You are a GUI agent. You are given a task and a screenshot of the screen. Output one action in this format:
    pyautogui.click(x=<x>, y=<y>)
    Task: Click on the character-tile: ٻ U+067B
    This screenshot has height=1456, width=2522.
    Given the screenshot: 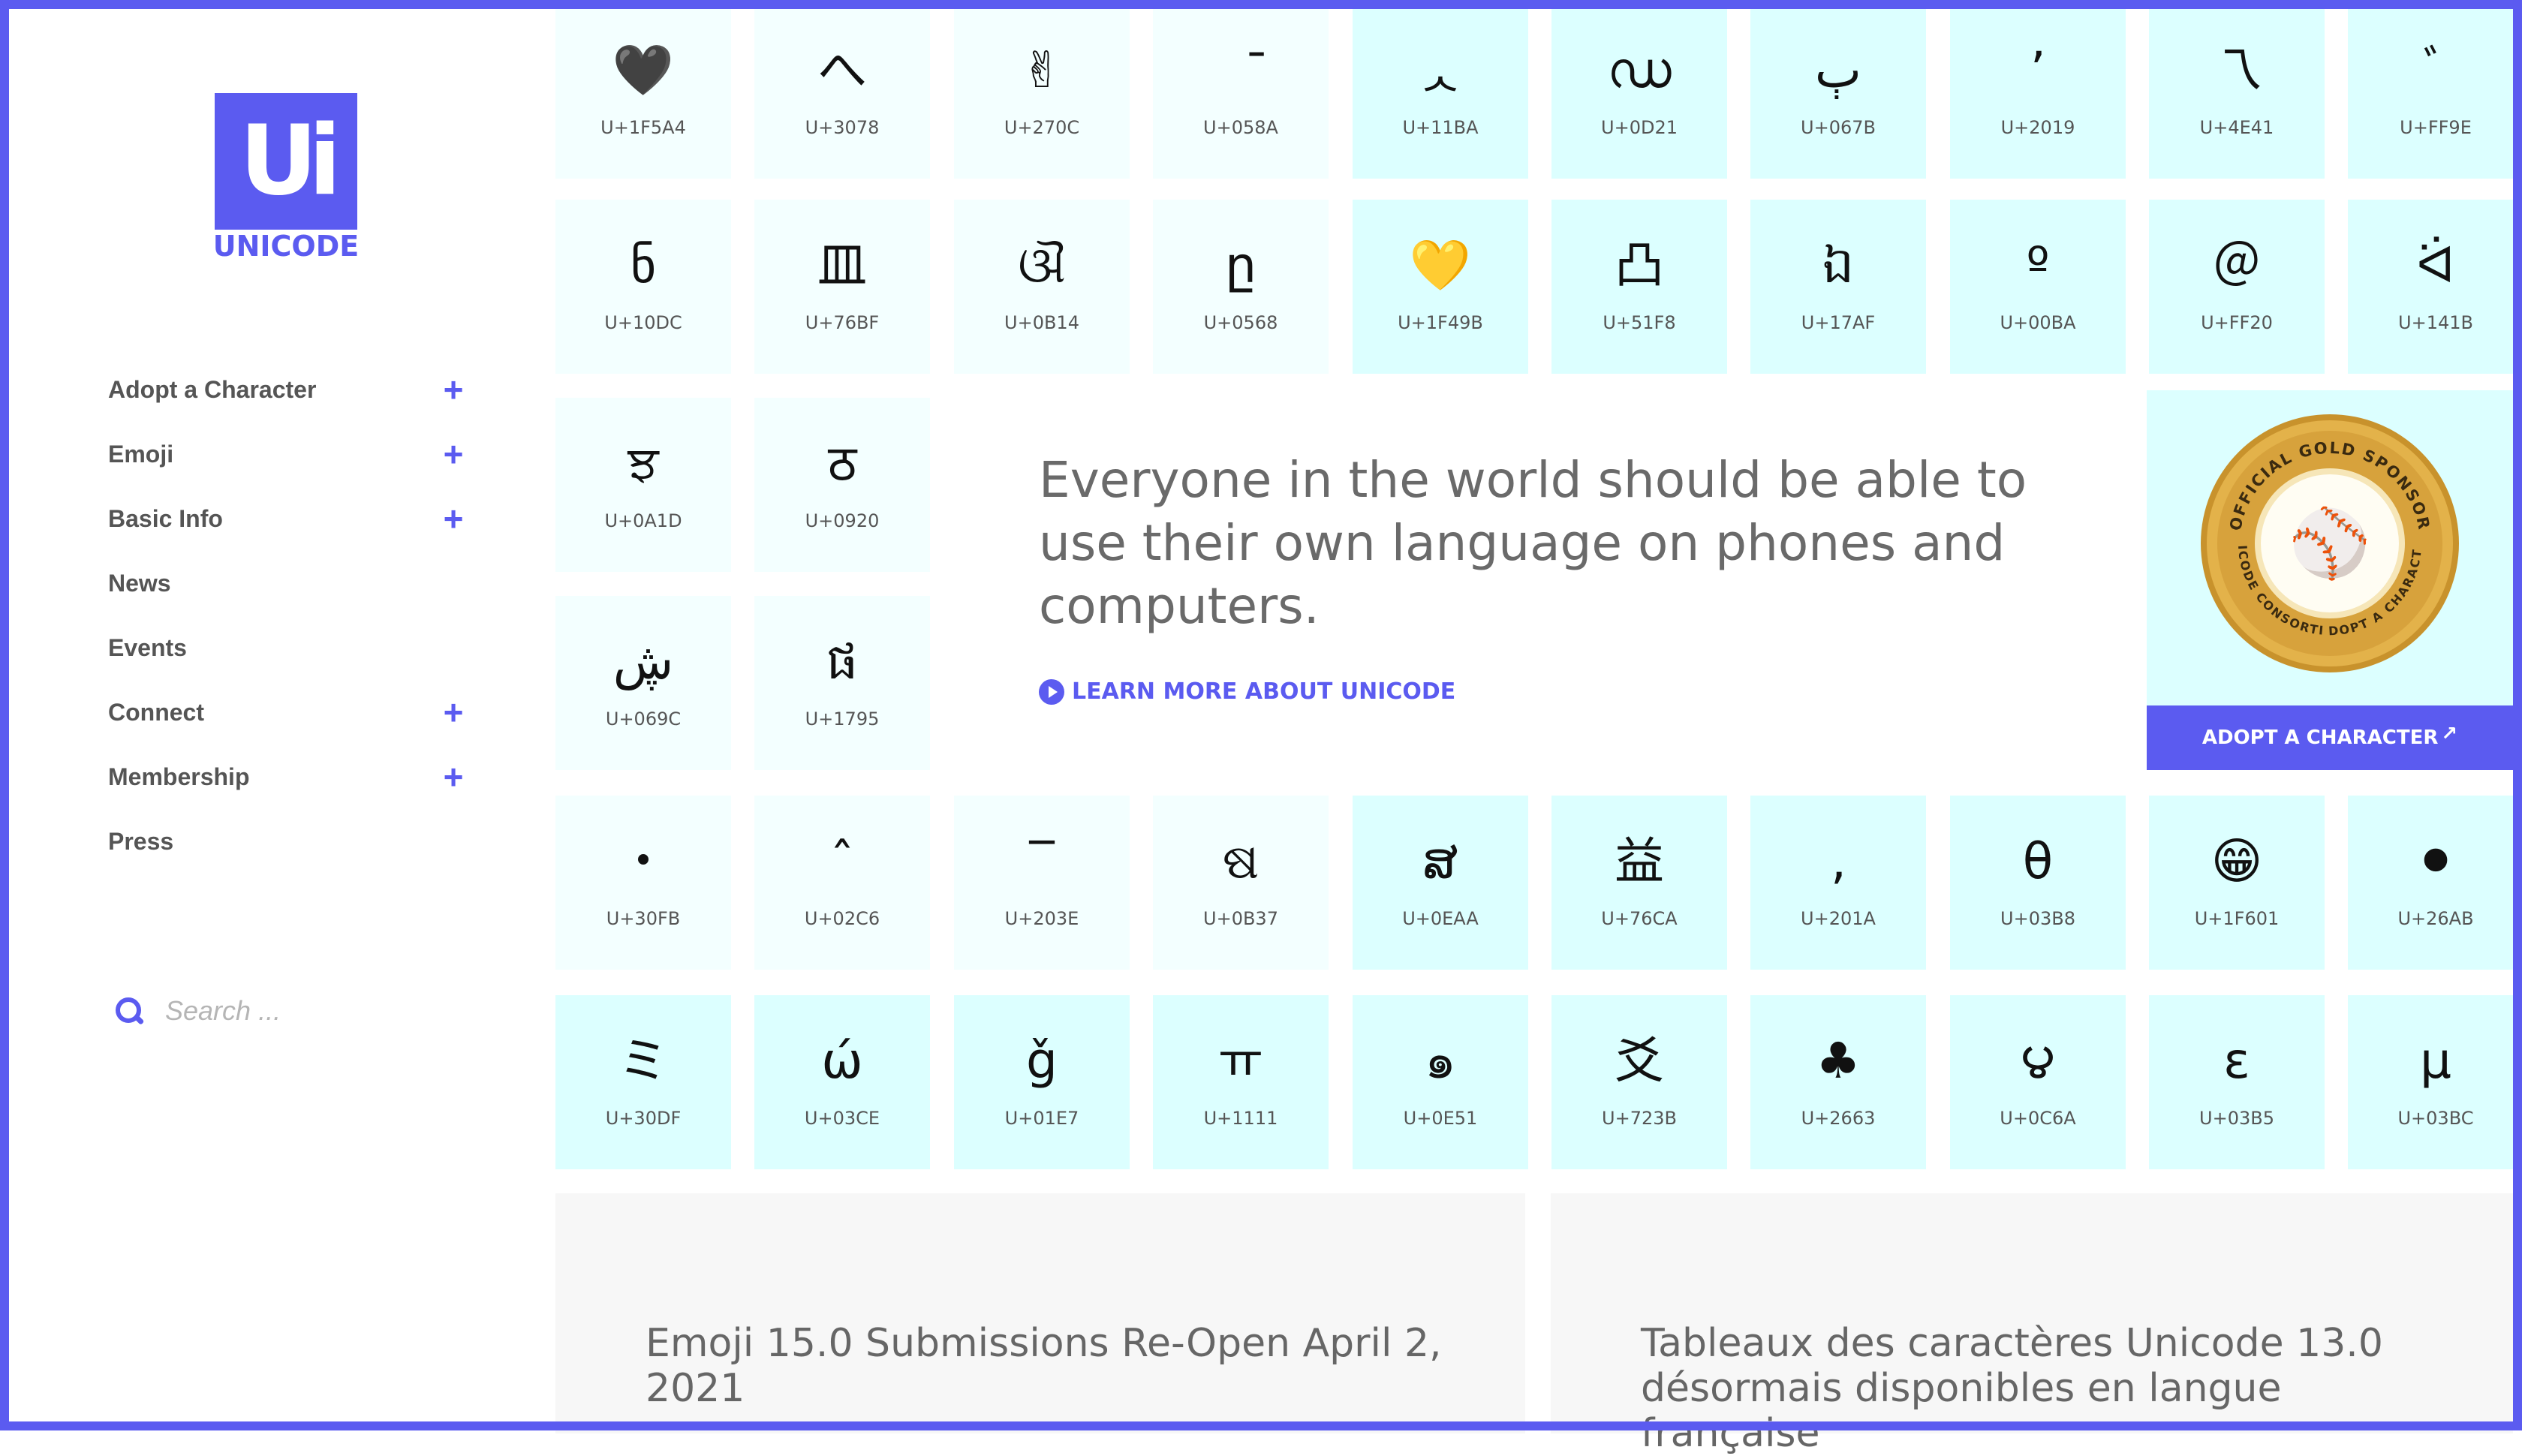 What is the action you would take?
    pyautogui.click(x=1838, y=92)
    